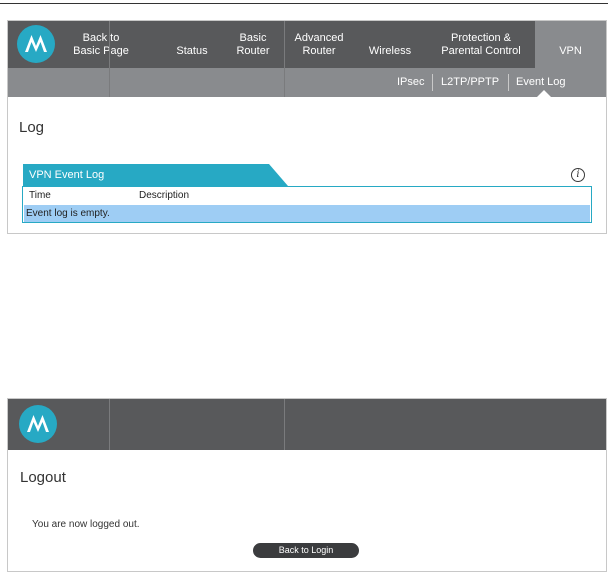 The height and width of the screenshot is (572, 608). What do you see at coordinates (470, 82) in the screenshot?
I see `subnav-l2tp-pptp: L2TP/PPTP` at bounding box center [470, 82].